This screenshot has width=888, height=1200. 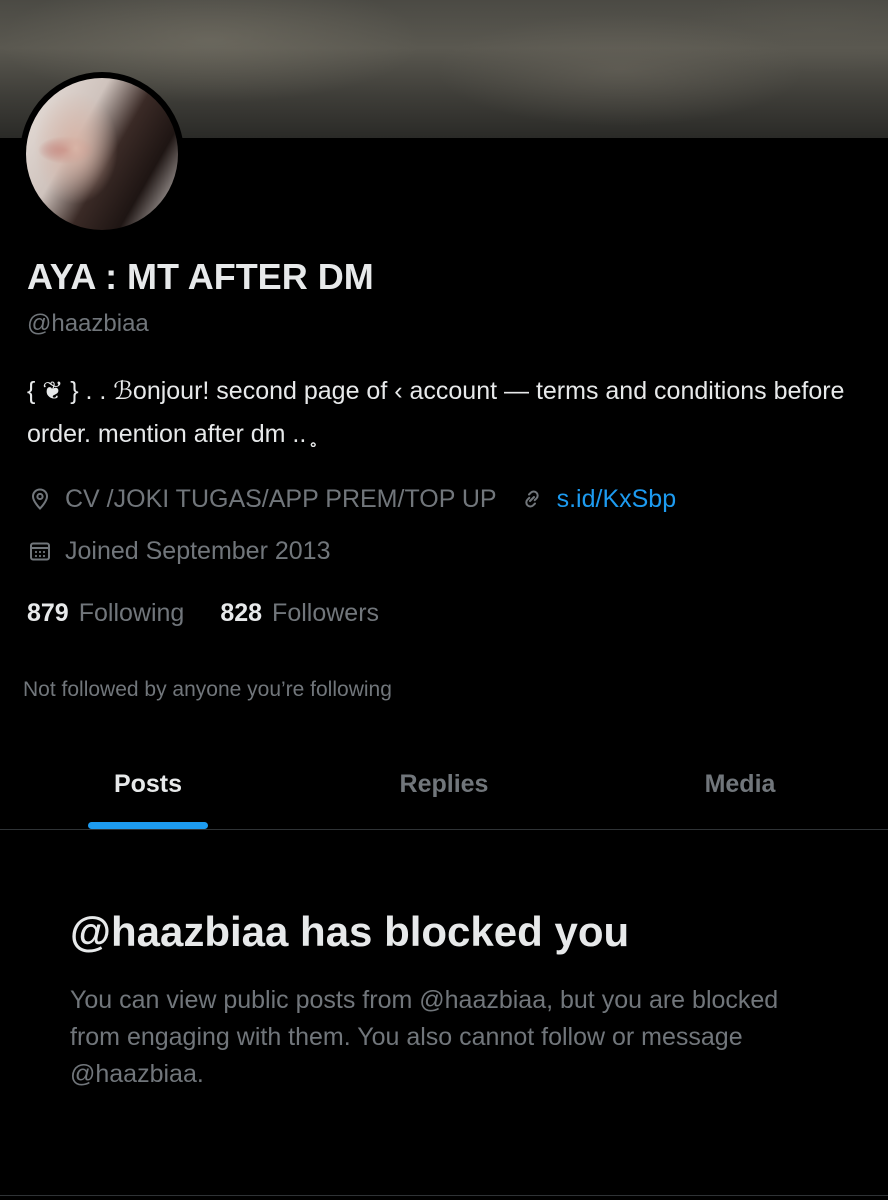 I want to click on profile-website-link: s.id/KxSbp, so click(x=617, y=499).